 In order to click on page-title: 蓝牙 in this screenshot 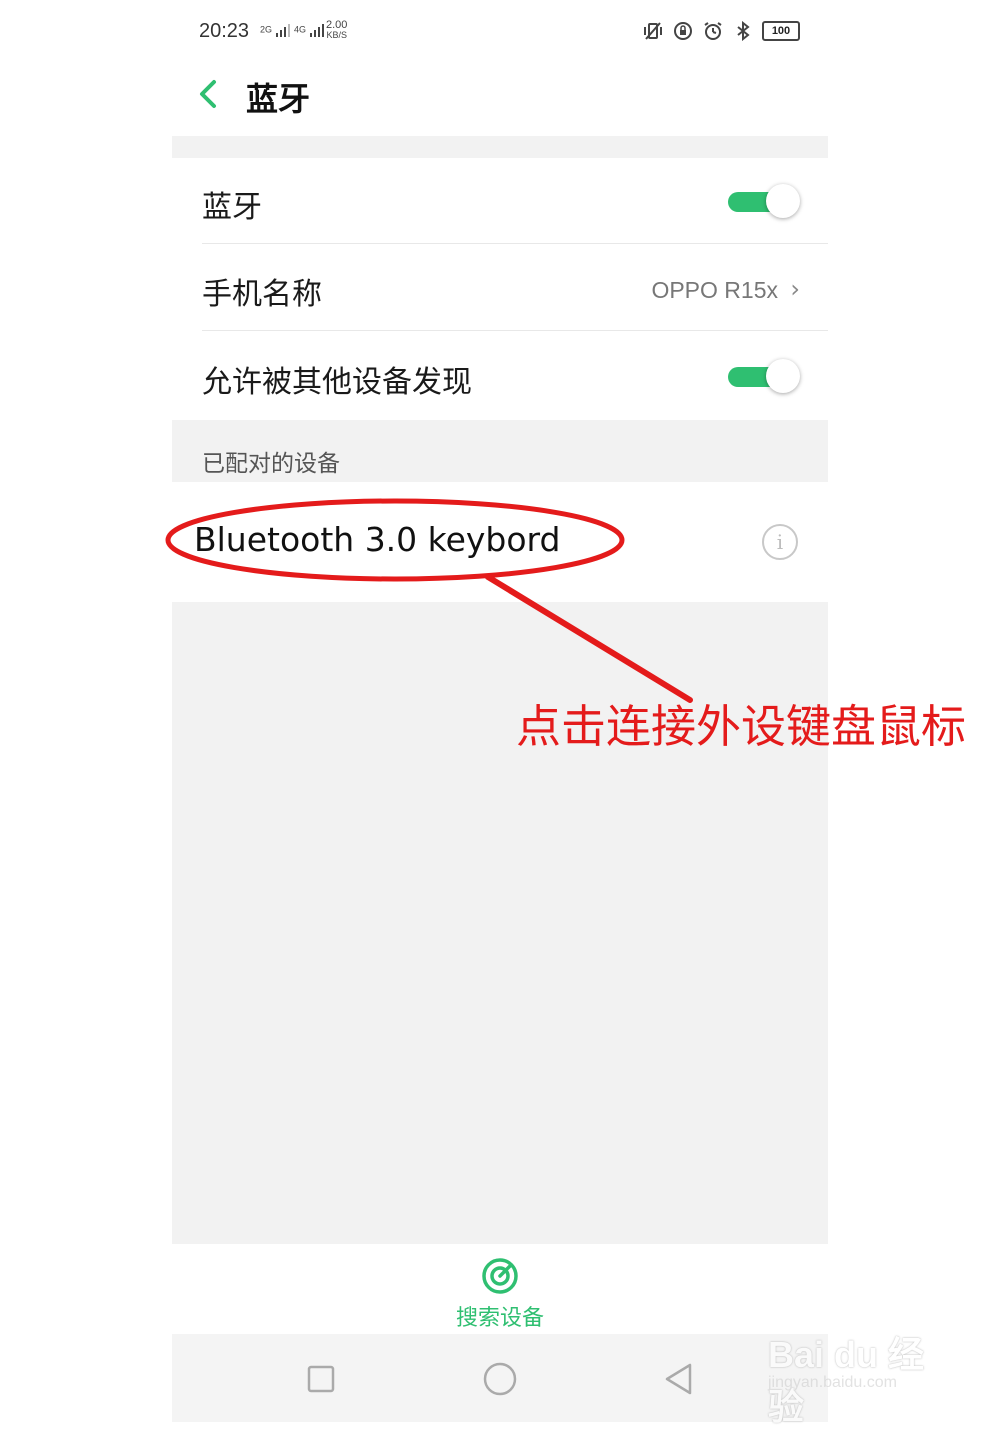, I will do `click(278, 99)`.